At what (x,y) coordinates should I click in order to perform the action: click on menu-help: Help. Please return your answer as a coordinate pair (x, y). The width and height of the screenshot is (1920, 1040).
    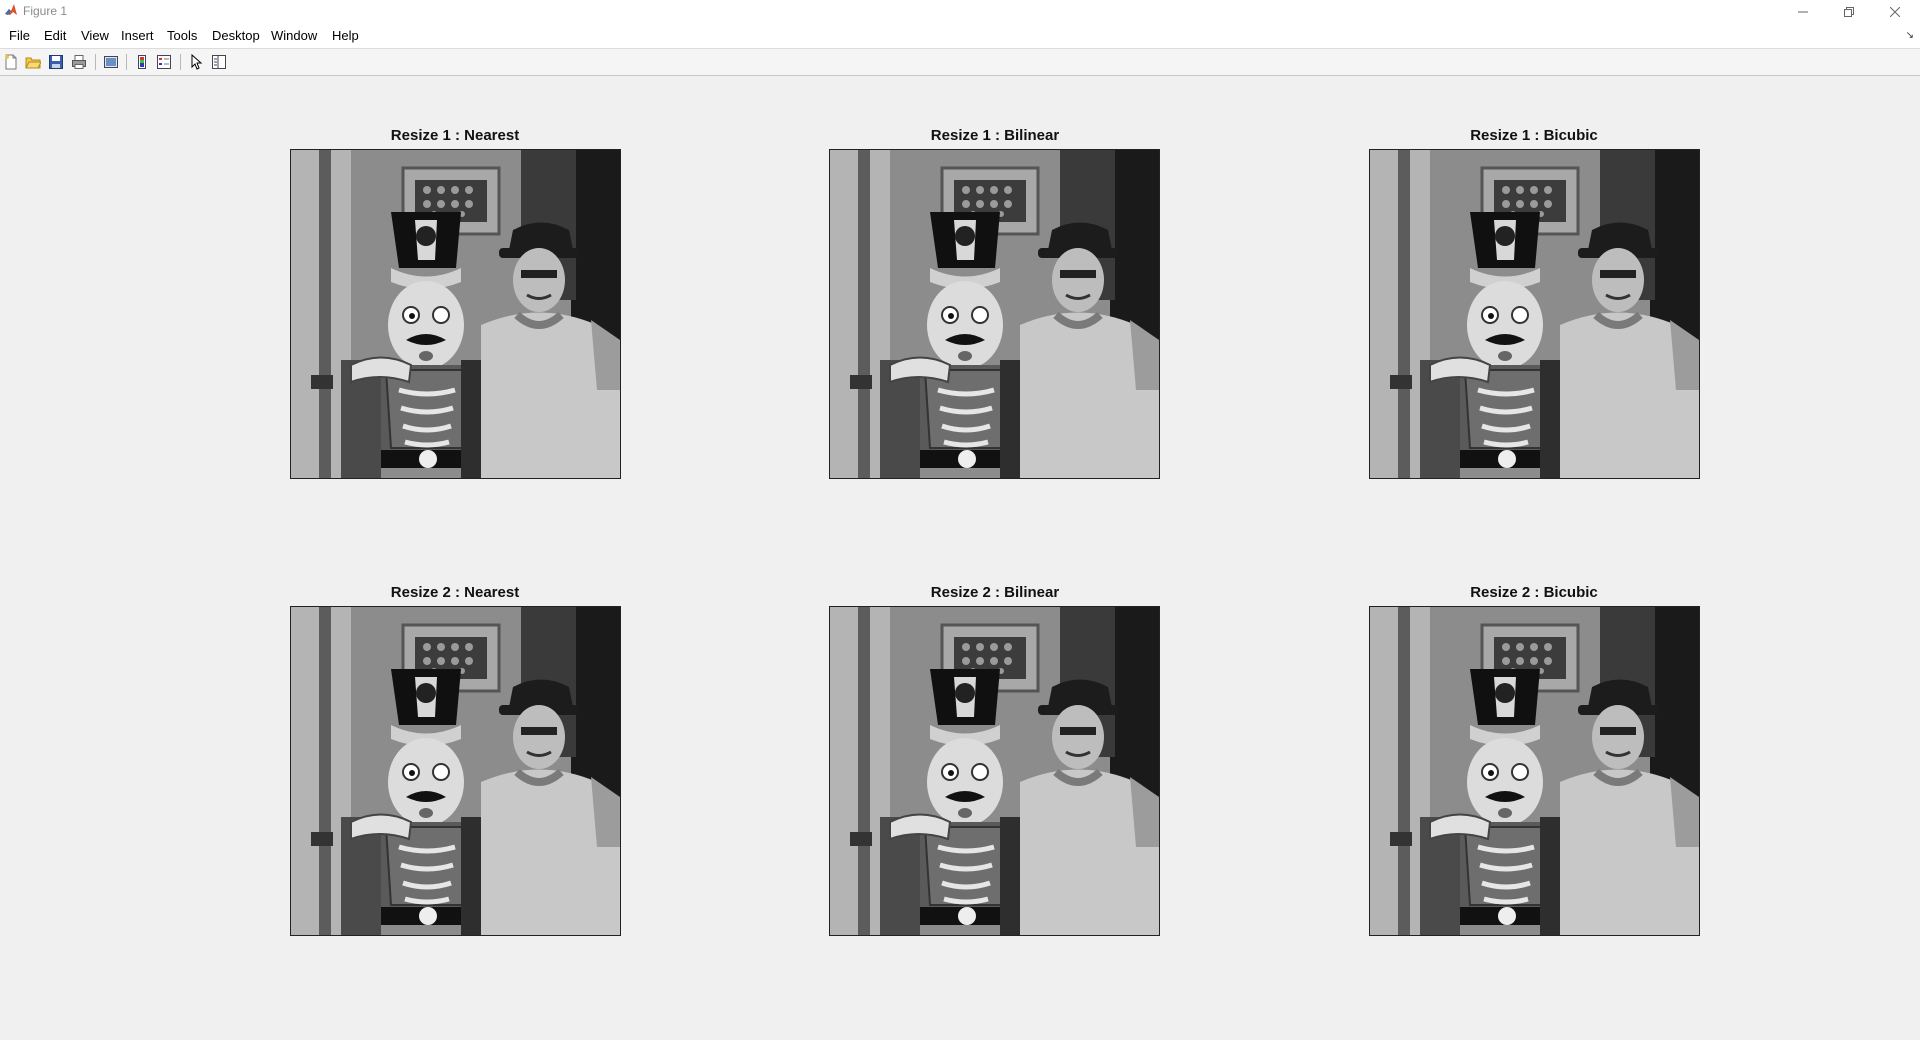
    Looking at the image, I should click on (345, 35).